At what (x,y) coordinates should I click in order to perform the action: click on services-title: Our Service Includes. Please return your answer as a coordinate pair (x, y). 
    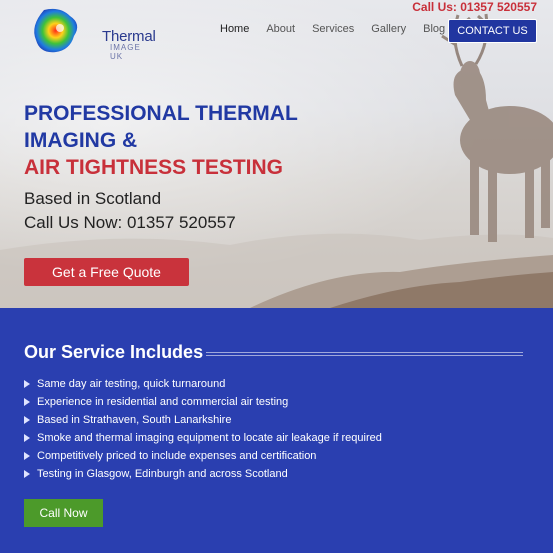
    Looking at the image, I should click on (114, 352).